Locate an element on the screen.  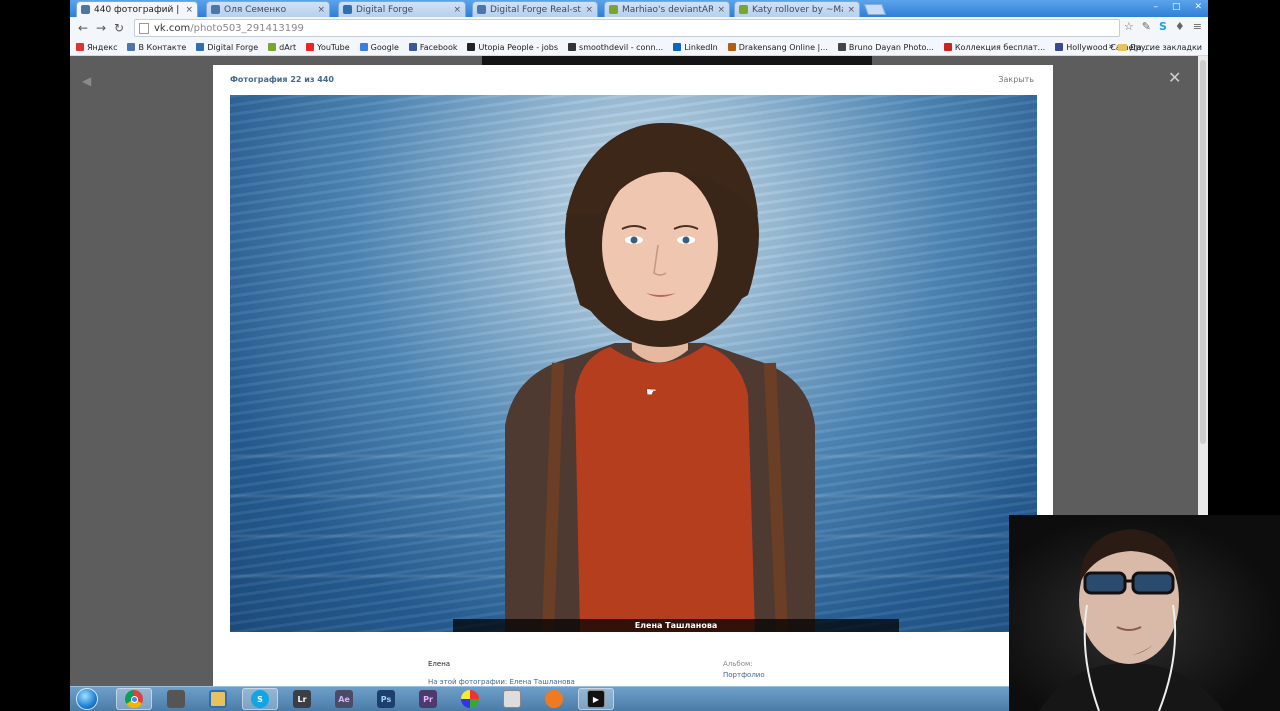
forward-button: → is located at coordinates (101, 28).